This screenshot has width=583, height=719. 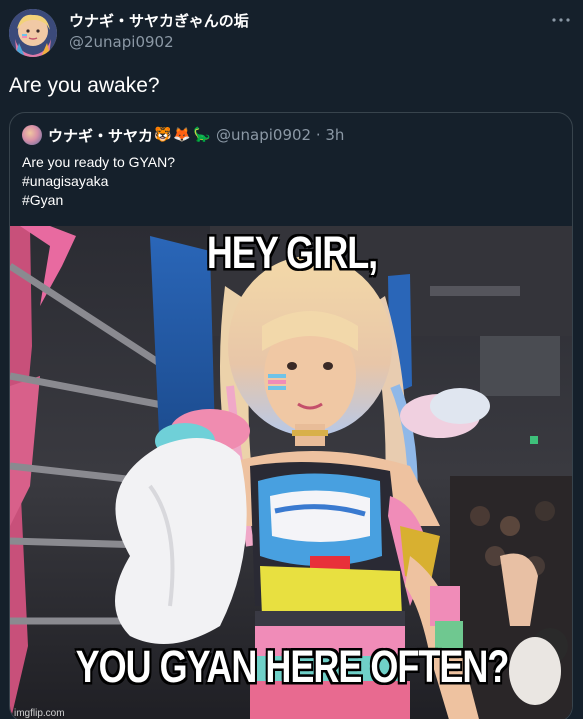 What do you see at coordinates (84, 85) in the screenshot?
I see `tweet-text: Are you awake?` at bounding box center [84, 85].